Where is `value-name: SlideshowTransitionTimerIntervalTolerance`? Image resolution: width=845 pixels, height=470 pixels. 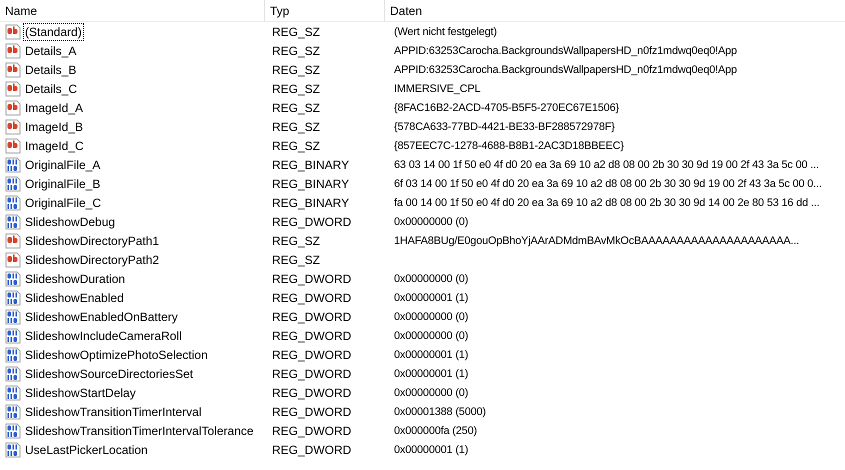 value-name: SlideshowTransitionTimerIntervalTolerance is located at coordinates (139, 431).